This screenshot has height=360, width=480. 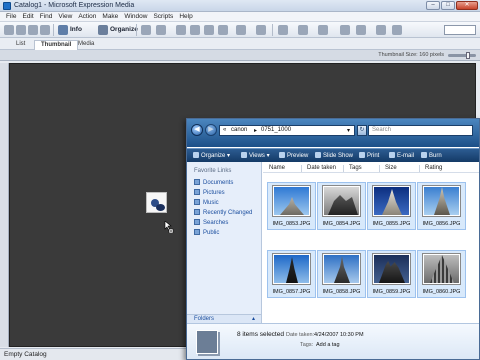 What do you see at coordinates (307, 345) in the screenshot?
I see `tags-label: Tags:` at bounding box center [307, 345].